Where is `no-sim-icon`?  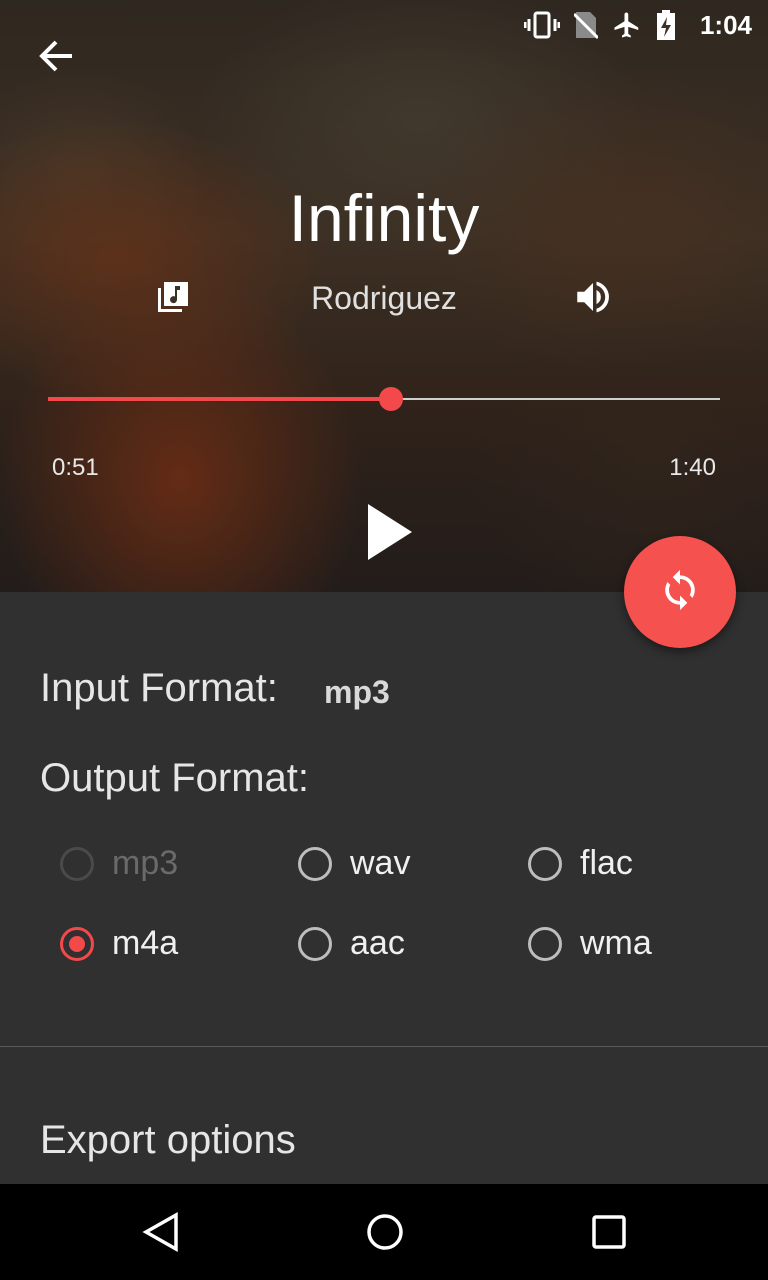 no-sim-icon is located at coordinates (586, 25).